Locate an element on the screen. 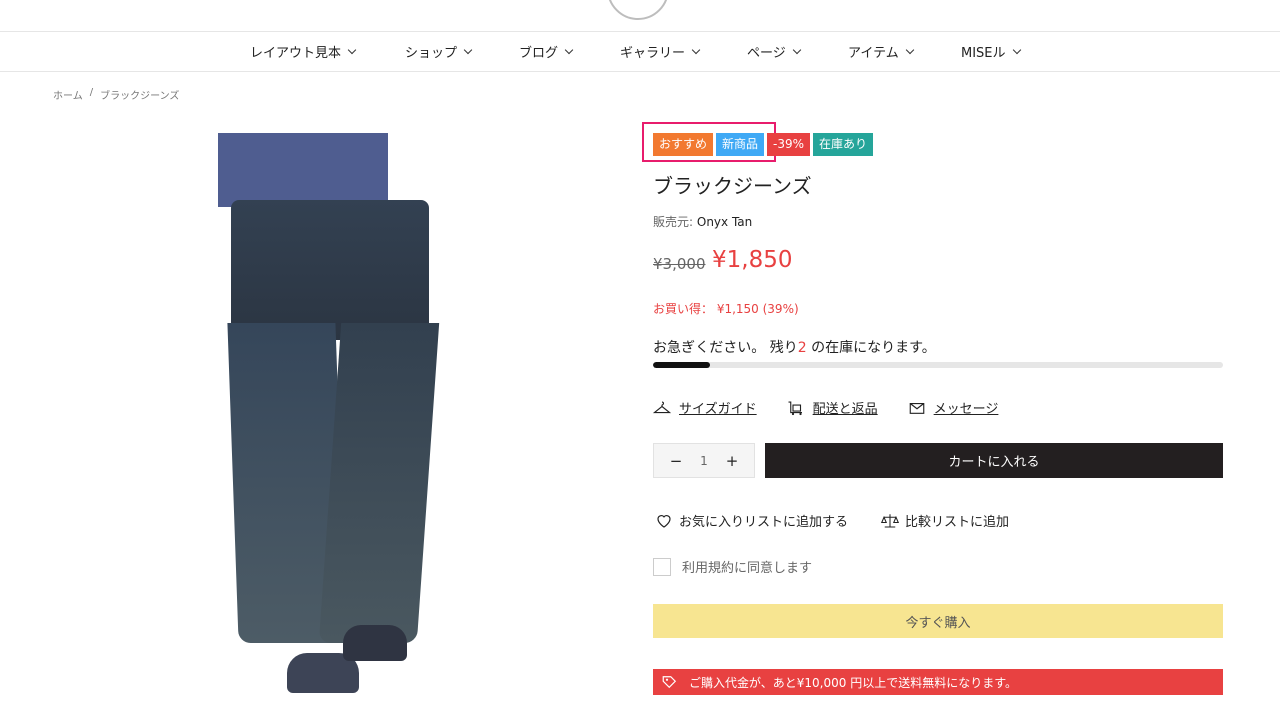  main-nav: レイアウト見本 ショップ ブログ ギャラリー ページ アイテム MISEル is located at coordinates (640, 51).